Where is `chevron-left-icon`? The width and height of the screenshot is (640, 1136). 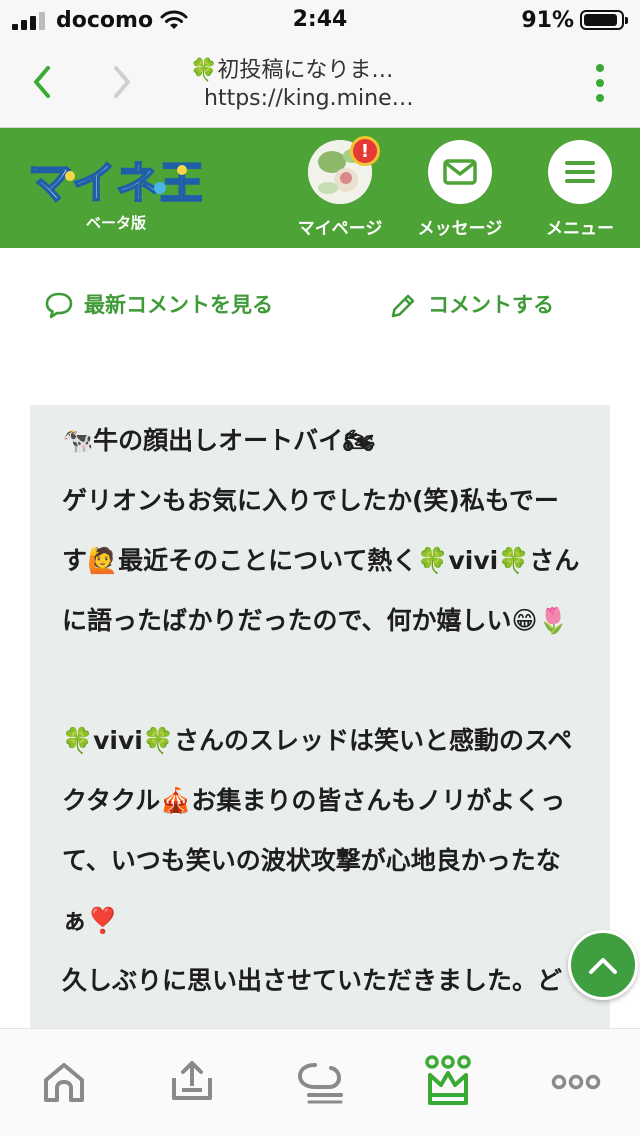
chevron-left-icon is located at coordinates (42, 82).